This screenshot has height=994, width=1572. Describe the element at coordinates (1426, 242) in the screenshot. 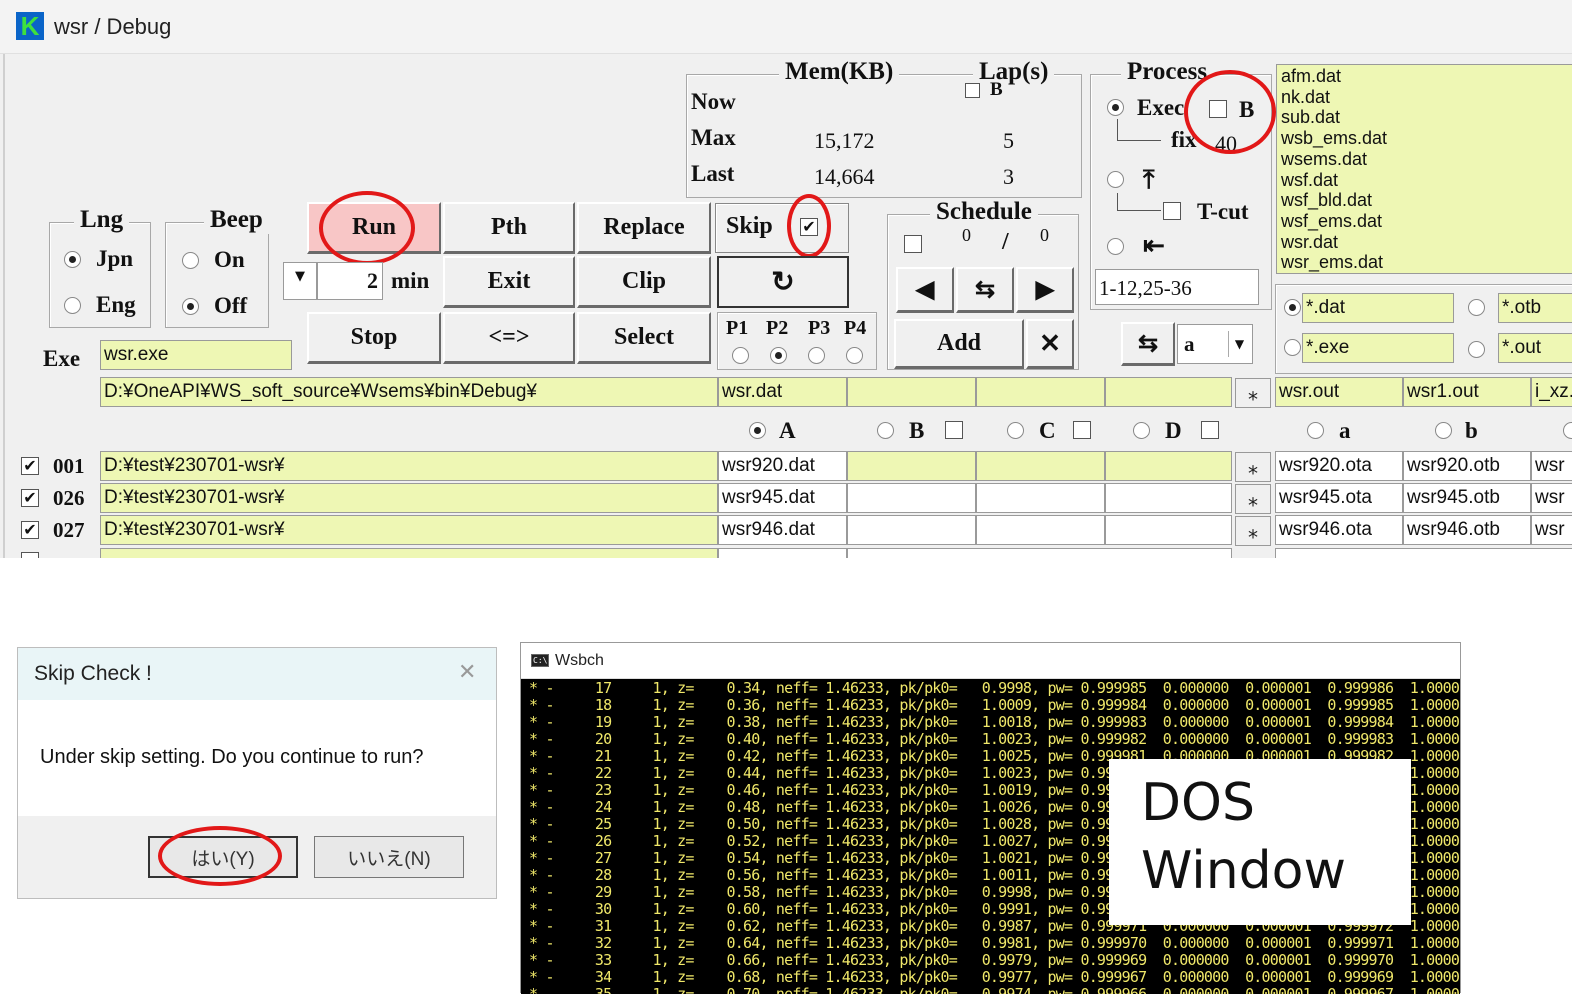

I see `list-item: wsr.dat` at that location.